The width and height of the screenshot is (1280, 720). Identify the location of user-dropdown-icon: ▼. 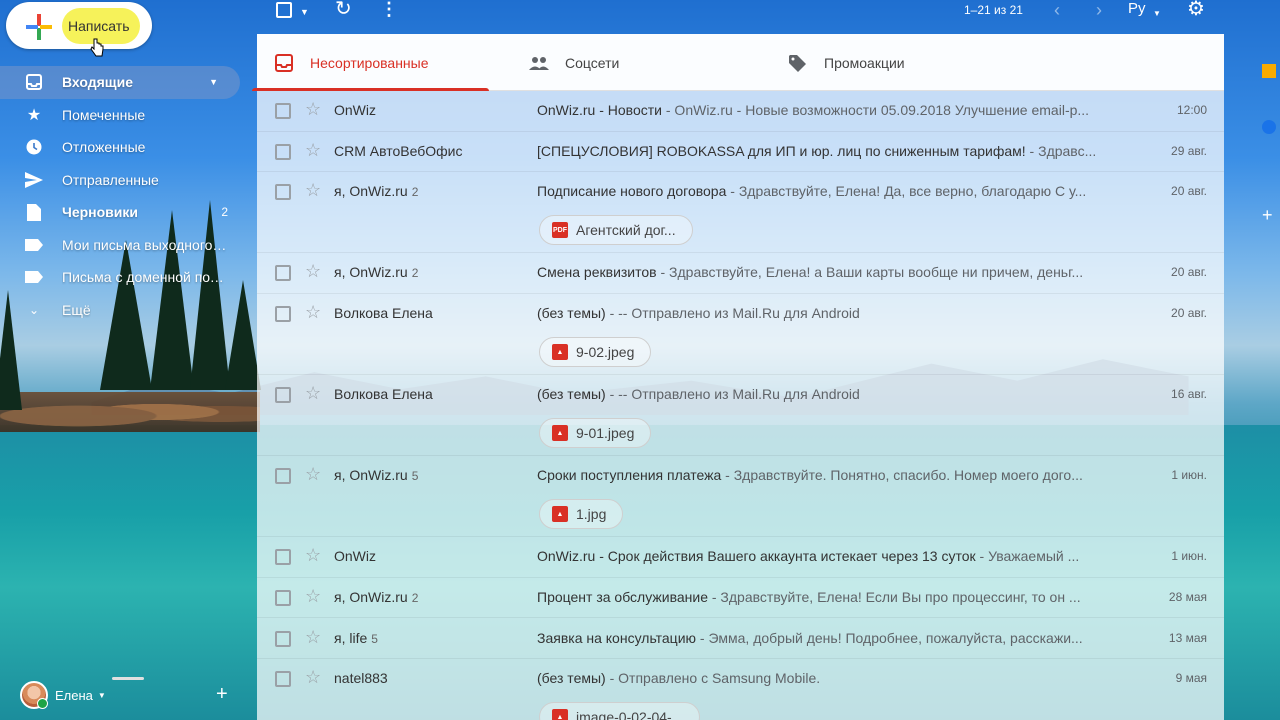
(102, 695).